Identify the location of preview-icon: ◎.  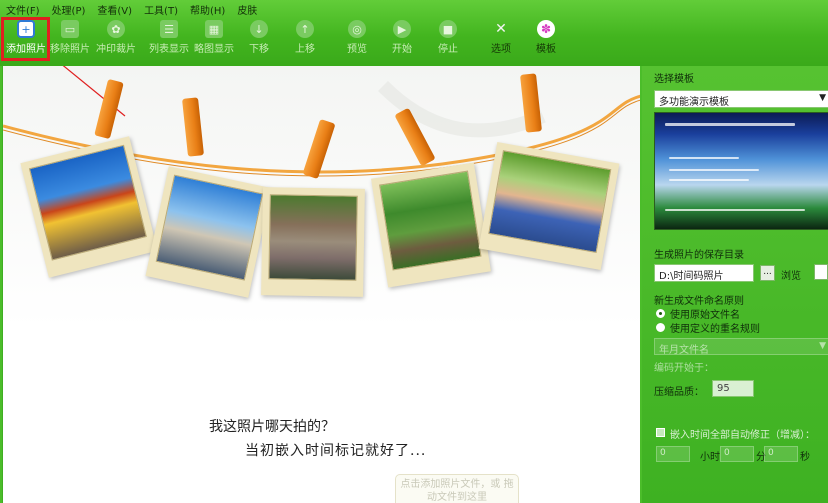
(357, 29).